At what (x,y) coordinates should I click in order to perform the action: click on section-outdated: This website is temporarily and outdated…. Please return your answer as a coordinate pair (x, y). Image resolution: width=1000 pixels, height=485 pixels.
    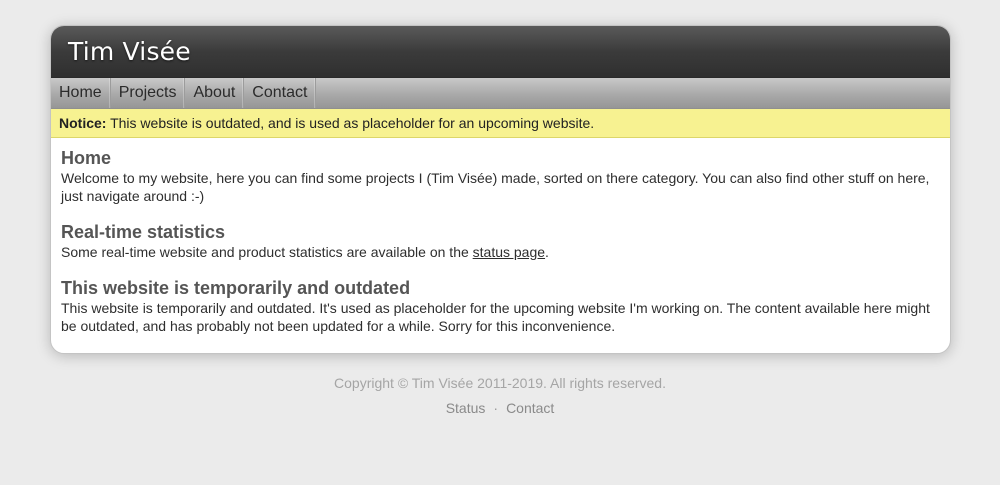
    Looking at the image, I should click on (500, 306).